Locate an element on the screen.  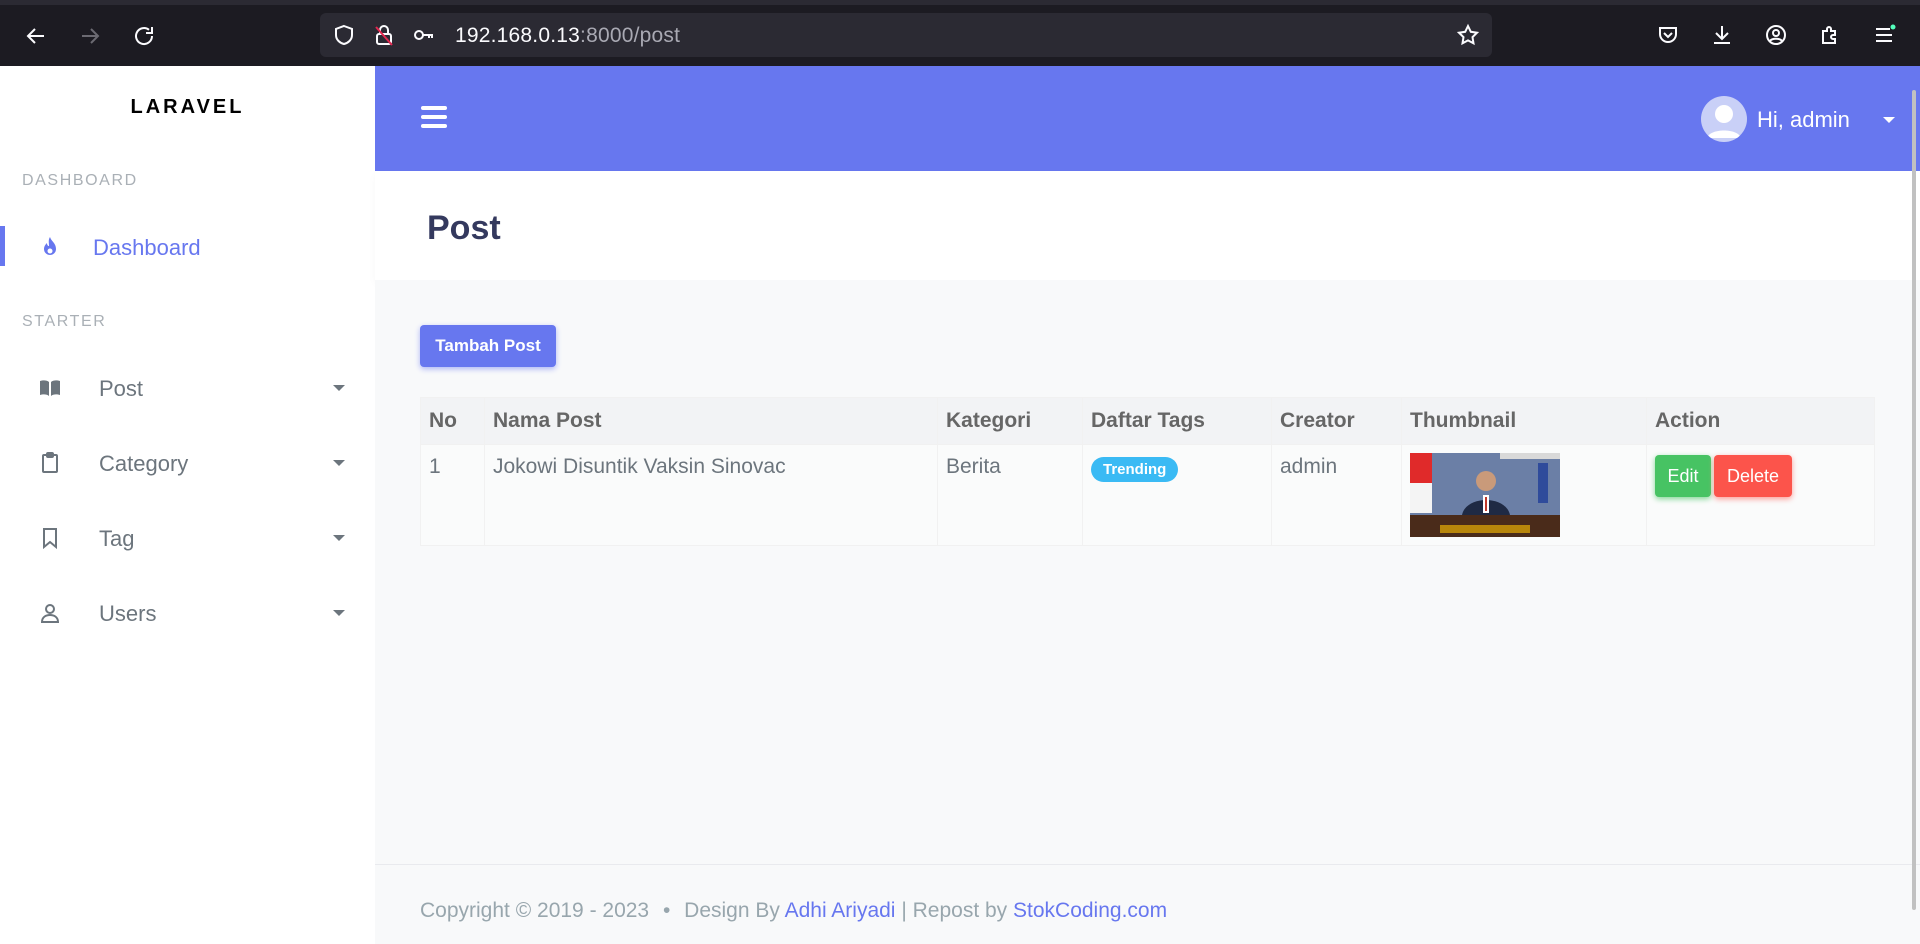
user-dropdown: Hi, admin is located at coordinates (1801, 119).